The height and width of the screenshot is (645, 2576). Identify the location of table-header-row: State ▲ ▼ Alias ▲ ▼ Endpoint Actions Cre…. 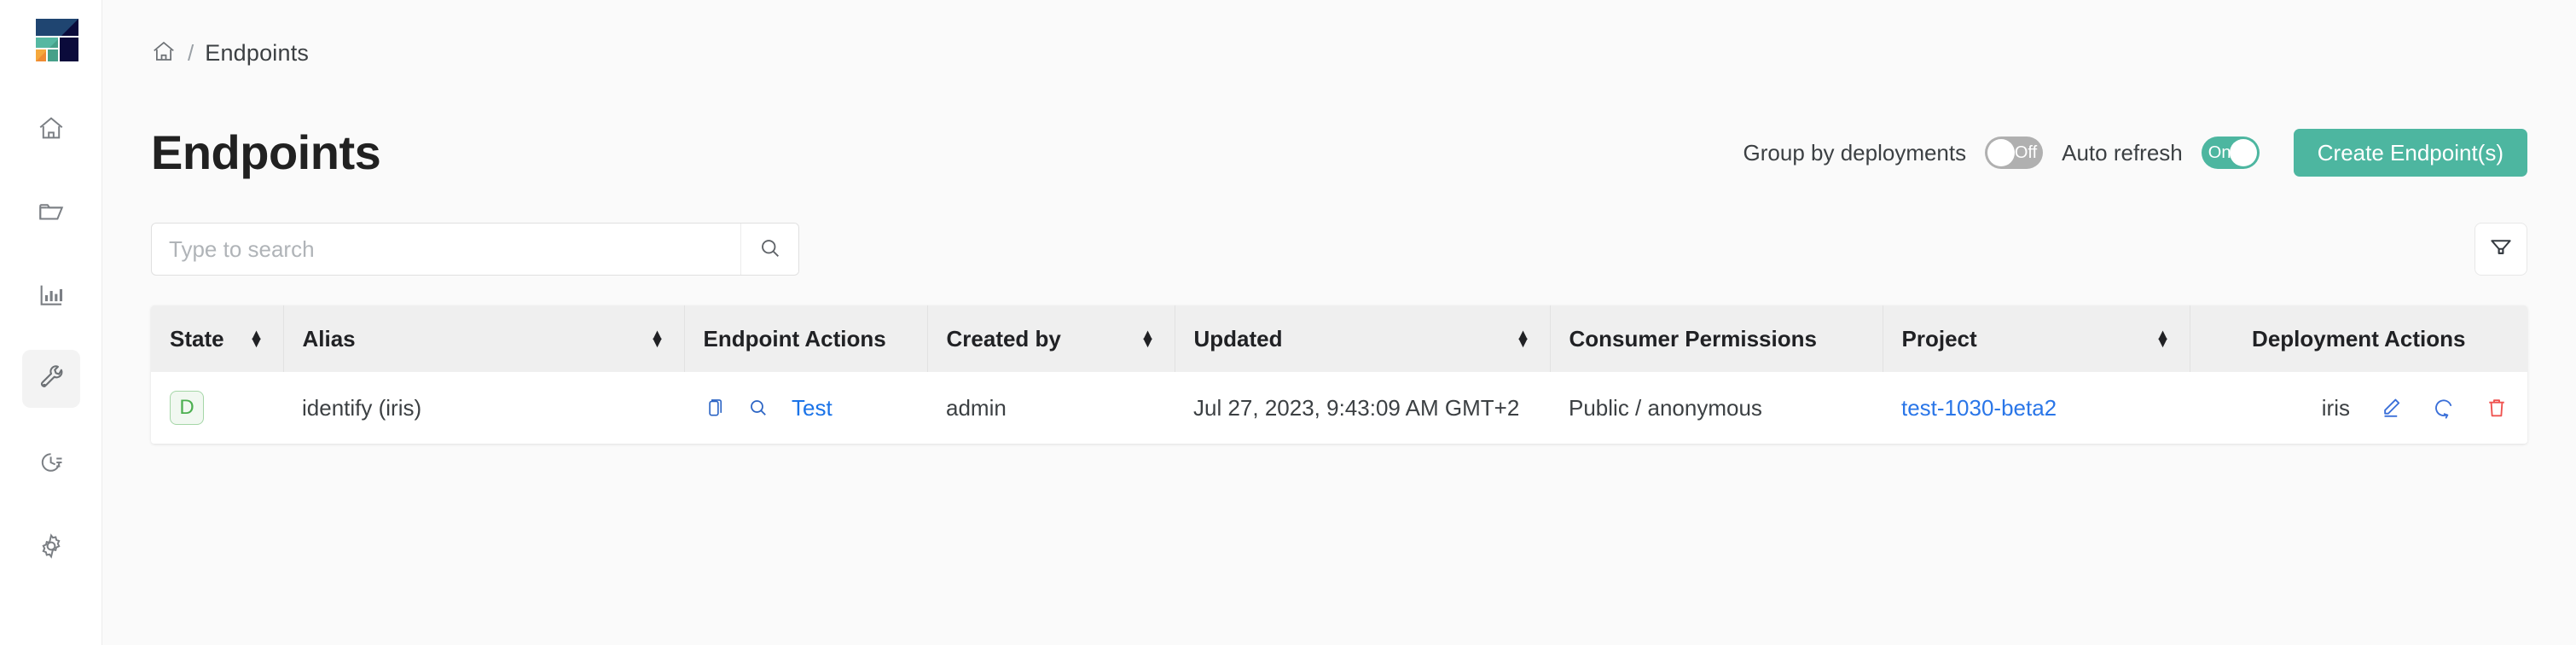
(1339, 338).